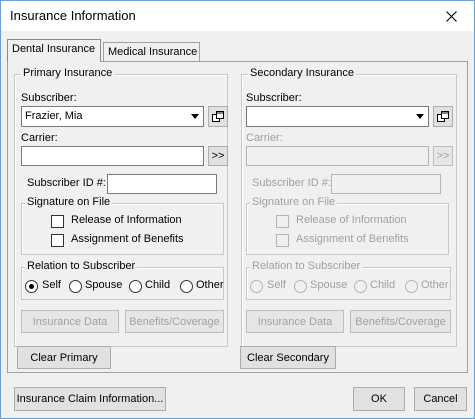 This screenshot has height=419, width=475. I want to click on cancel-button-label: Cancel, so click(440, 399).